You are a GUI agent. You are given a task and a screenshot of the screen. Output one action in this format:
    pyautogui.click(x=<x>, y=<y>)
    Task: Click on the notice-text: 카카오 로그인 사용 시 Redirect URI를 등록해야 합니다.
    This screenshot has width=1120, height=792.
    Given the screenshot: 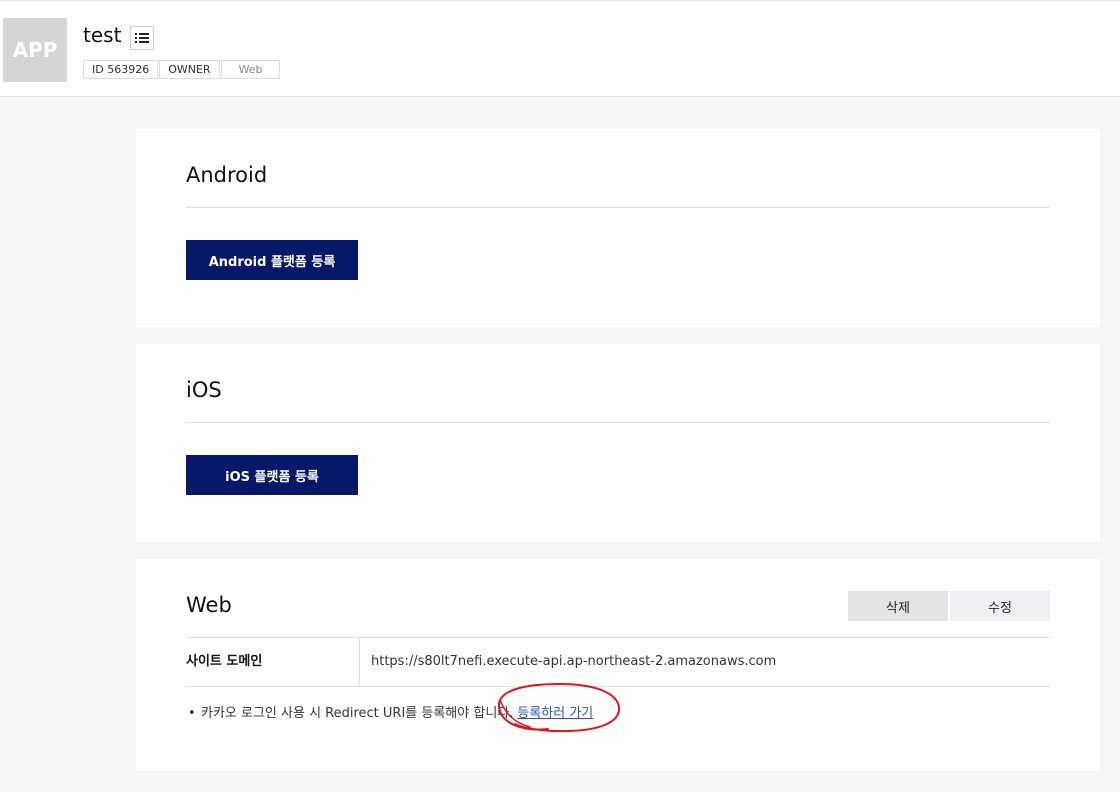 What is the action you would take?
    pyautogui.click(x=357, y=713)
    